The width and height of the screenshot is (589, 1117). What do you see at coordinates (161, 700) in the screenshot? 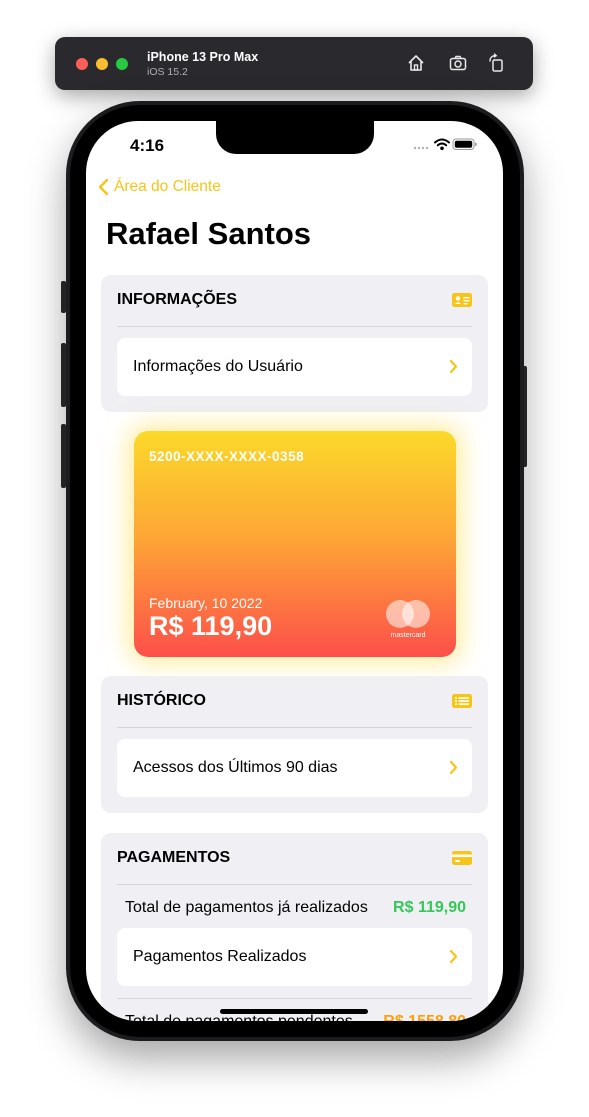
I see `history-section-title: HISTÓRICO` at bounding box center [161, 700].